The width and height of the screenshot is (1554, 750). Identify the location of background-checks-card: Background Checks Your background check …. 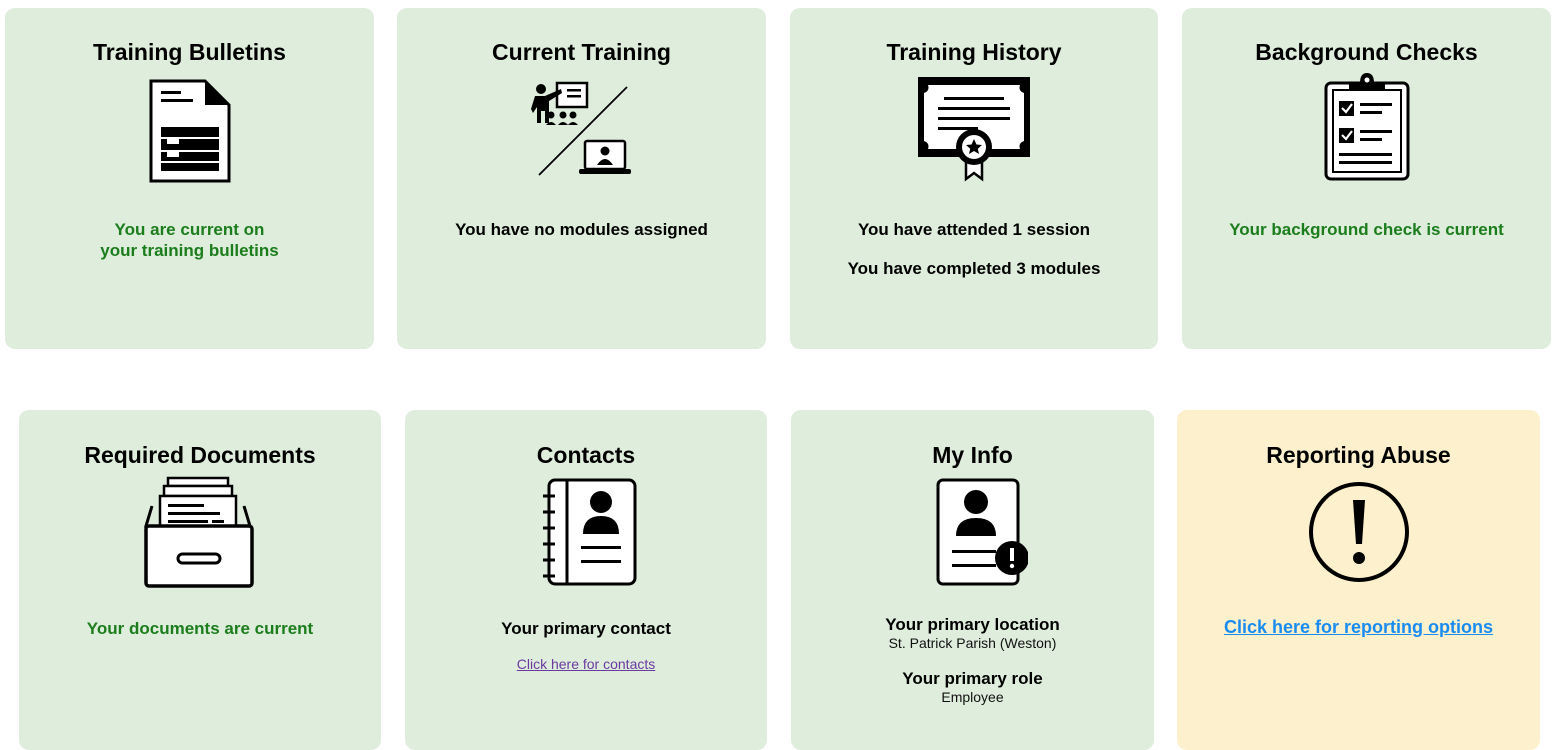
(1366, 178).